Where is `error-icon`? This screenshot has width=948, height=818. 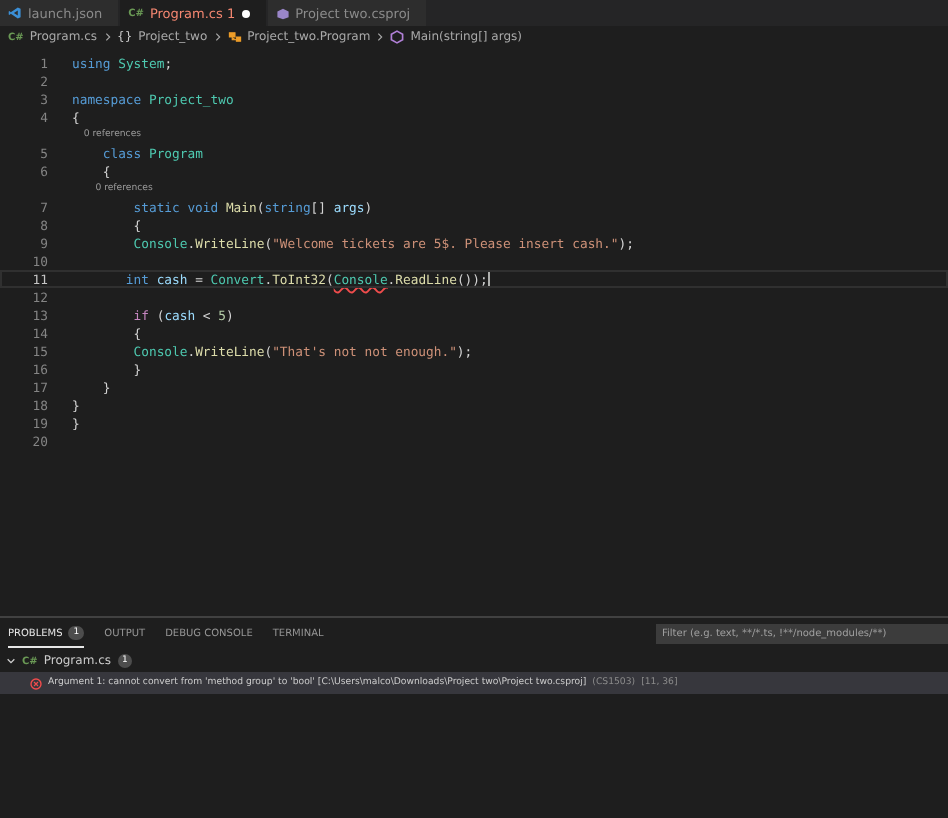 error-icon is located at coordinates (36, 683).